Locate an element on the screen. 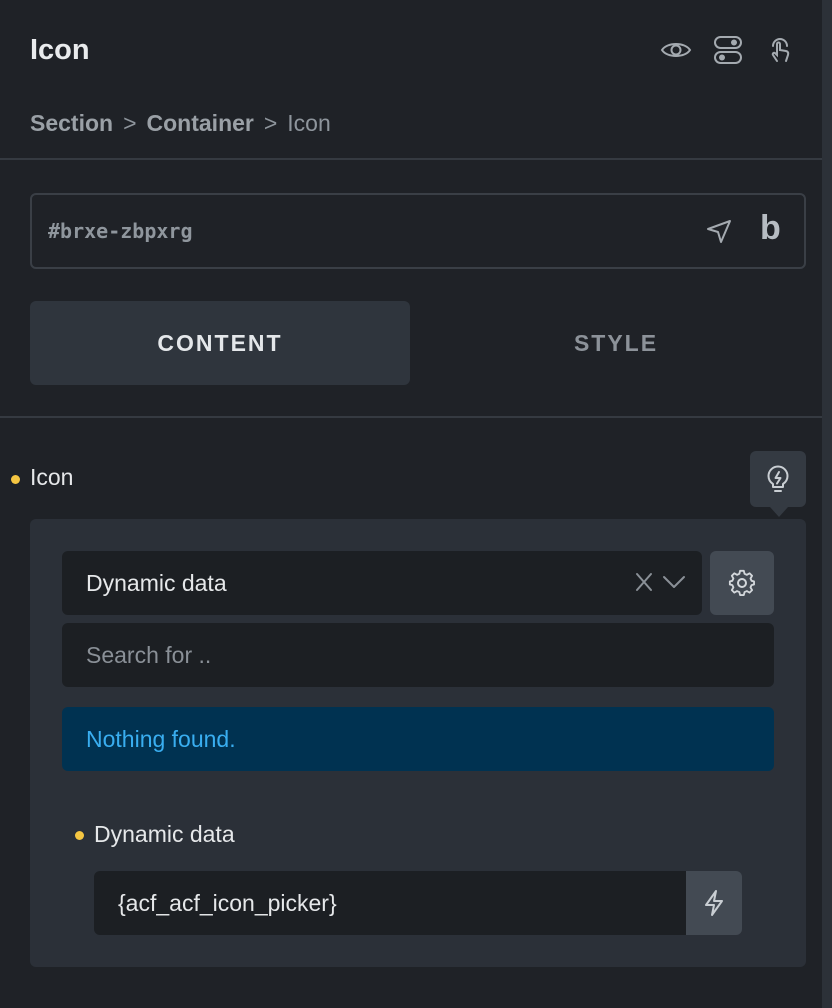  select-value: Dynamic data is located at coordinates (156, 583).